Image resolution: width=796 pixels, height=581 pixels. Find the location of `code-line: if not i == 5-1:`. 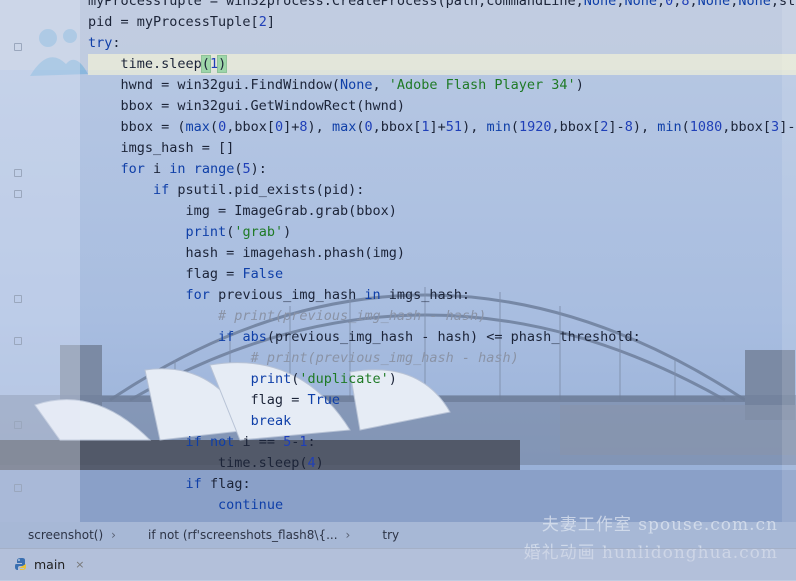

code-line: if not i == 5-1: is located at coordinates (442, 442).